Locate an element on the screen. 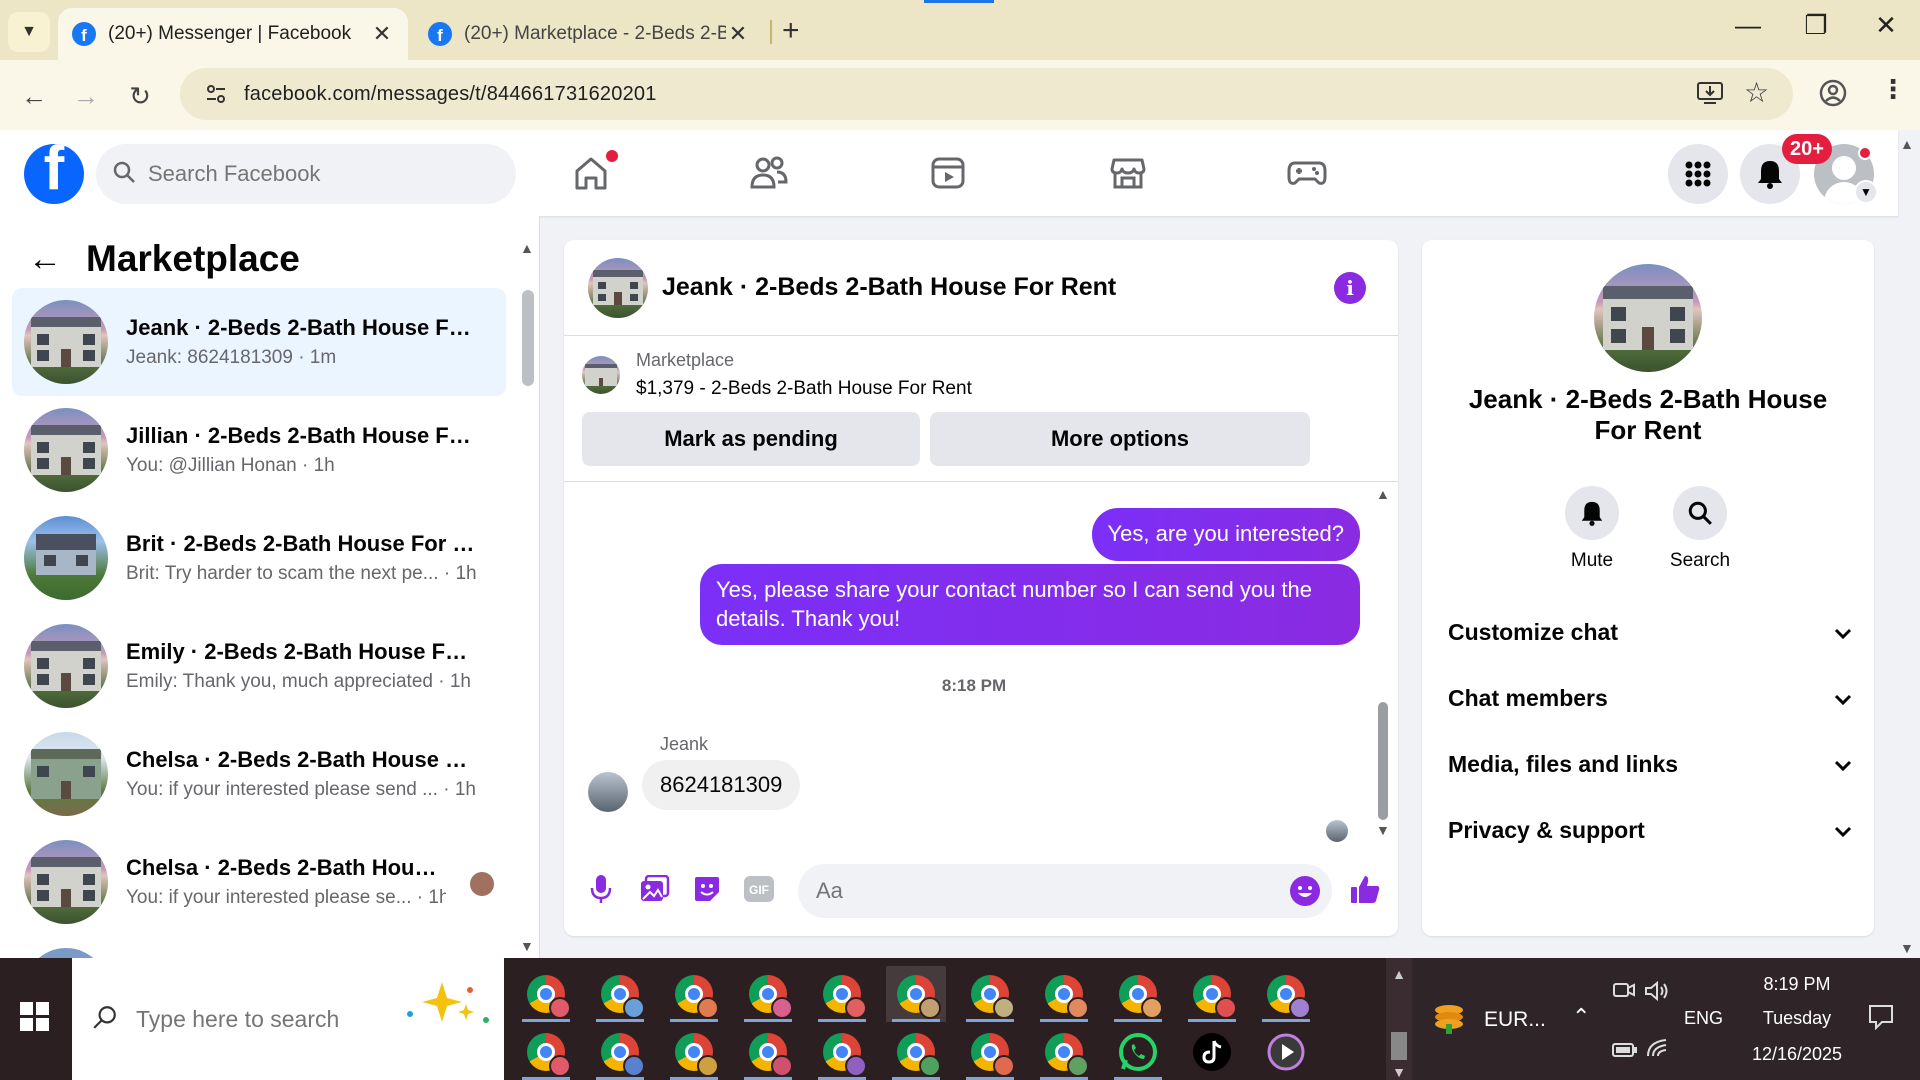 This screenshot has width=1920, height=1080. outgoing-message: Yes, are you interested? is located at coordinates (1225, 534).